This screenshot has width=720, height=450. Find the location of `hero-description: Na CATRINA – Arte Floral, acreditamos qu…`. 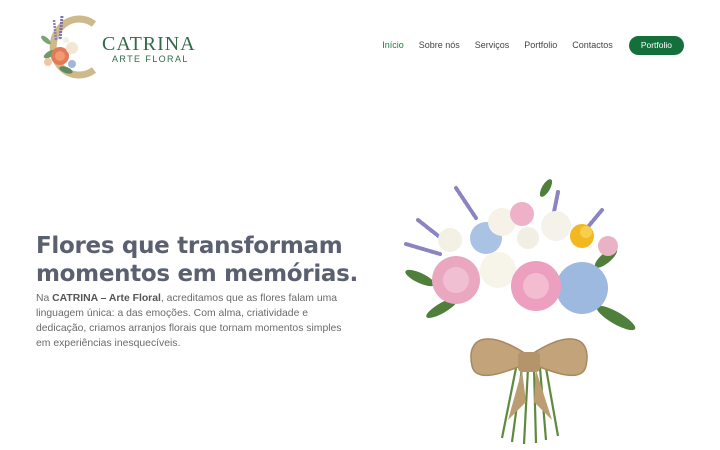

hero-description: Na CATRINA – Arte Floral, acreditamos qu… is located at coordinates (196, 321).